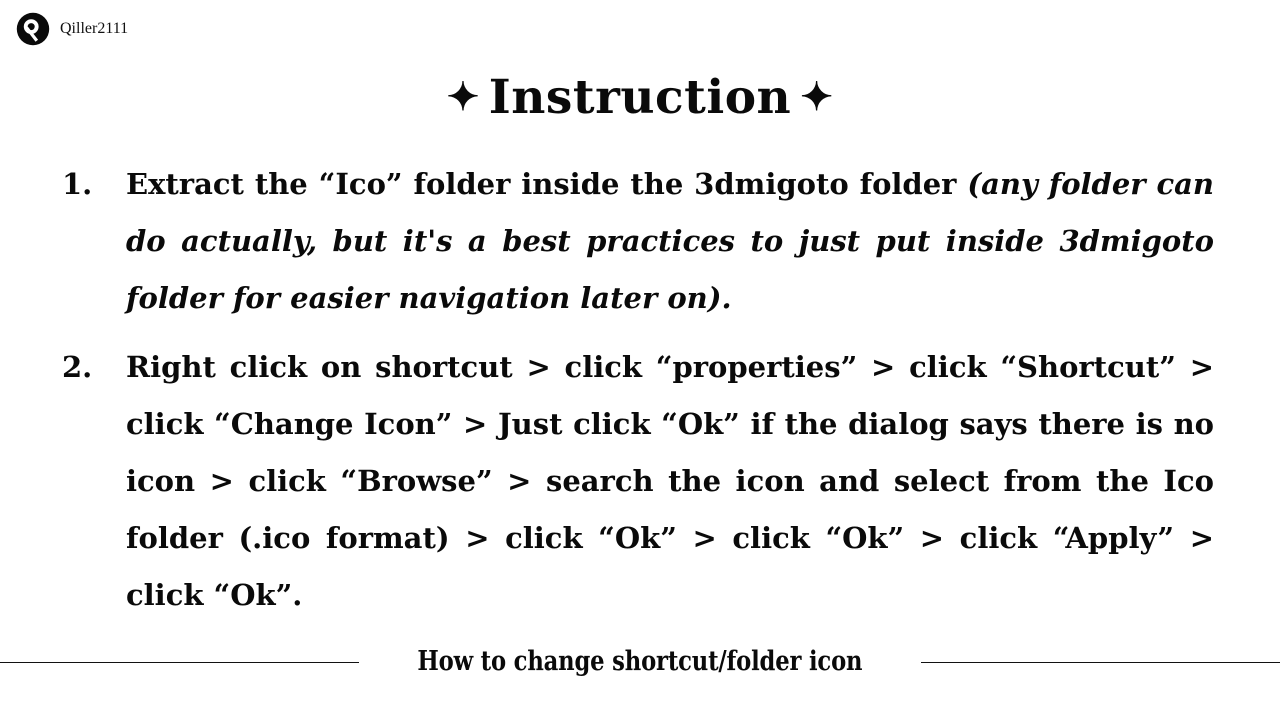  What do you see at coordinates (180, 662) in the screenshot?
I see `footer-rule-left` at bounding box center [180, 662].